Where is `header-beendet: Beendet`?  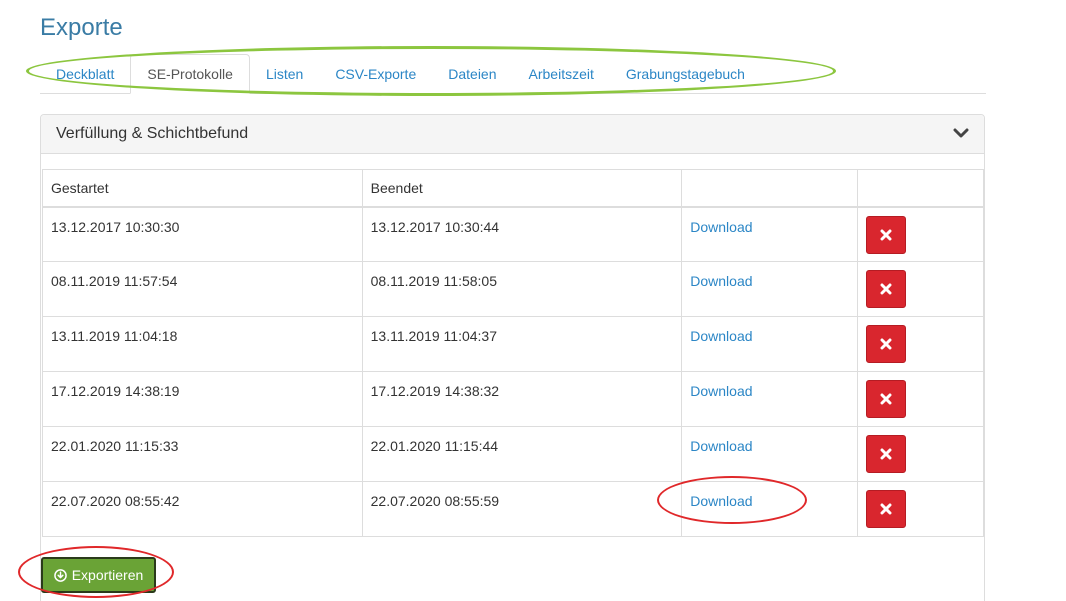
header-beendet: Beendet is located at coordinates (522, 188).